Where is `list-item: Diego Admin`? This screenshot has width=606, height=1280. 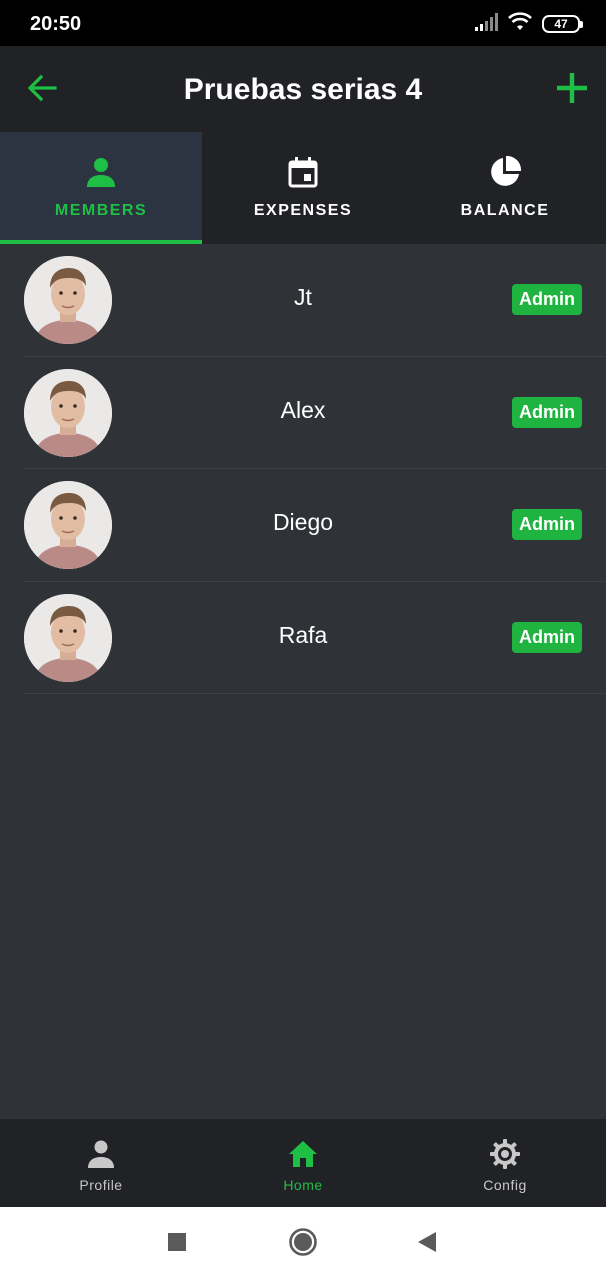
list-item: Diego Admin is located at coordinates (315, 525).